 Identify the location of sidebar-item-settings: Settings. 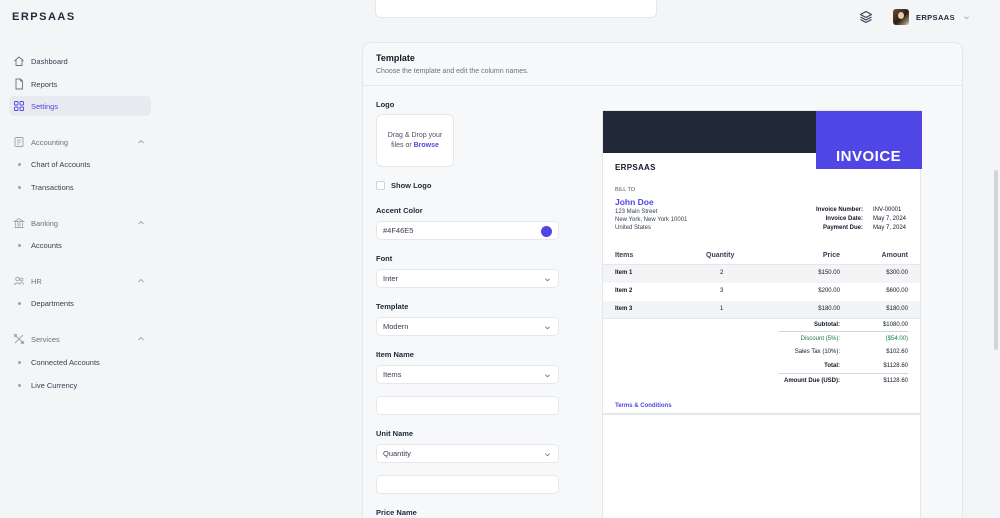
(80, 106).